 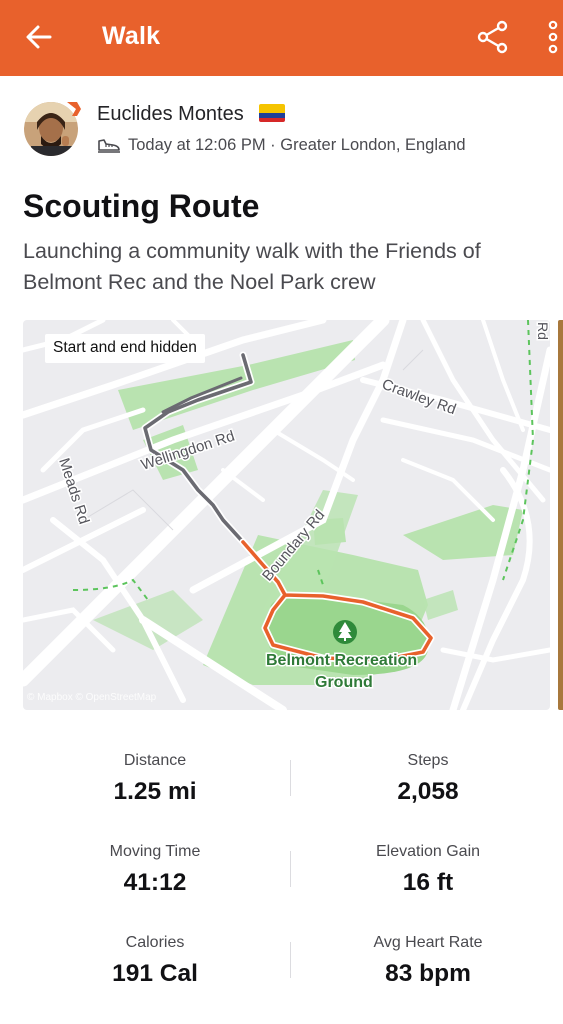 What do you see at coordinates (345, 632) in the screenshot?
I see `park-tree-icon` at bounding box center [345, 632].